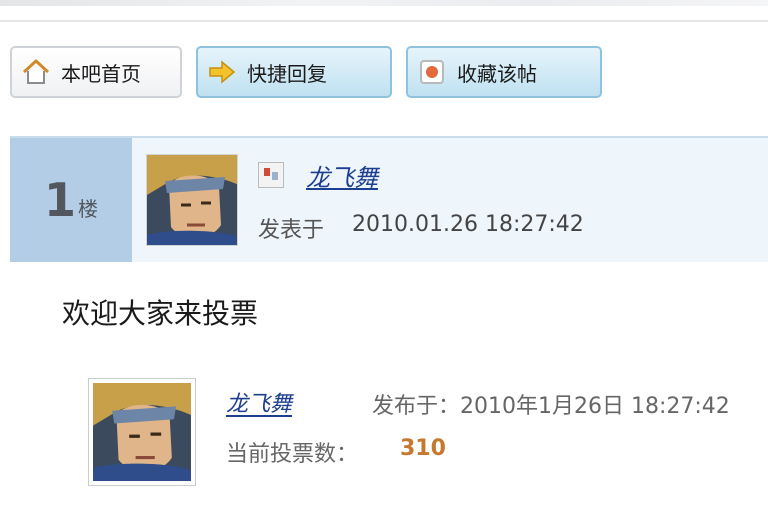 This screenshot has height=510, width=768. Describe the element at coordinates (59, 200) in the screenshot. I see `floor-number-value: 1` at that location.